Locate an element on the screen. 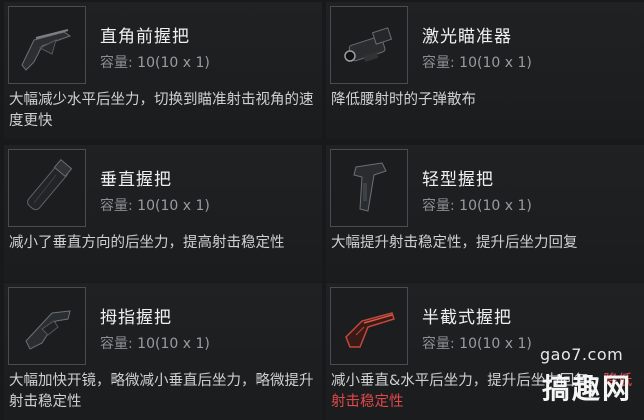  laser-sight-icon is located at coordinates (368, 45).